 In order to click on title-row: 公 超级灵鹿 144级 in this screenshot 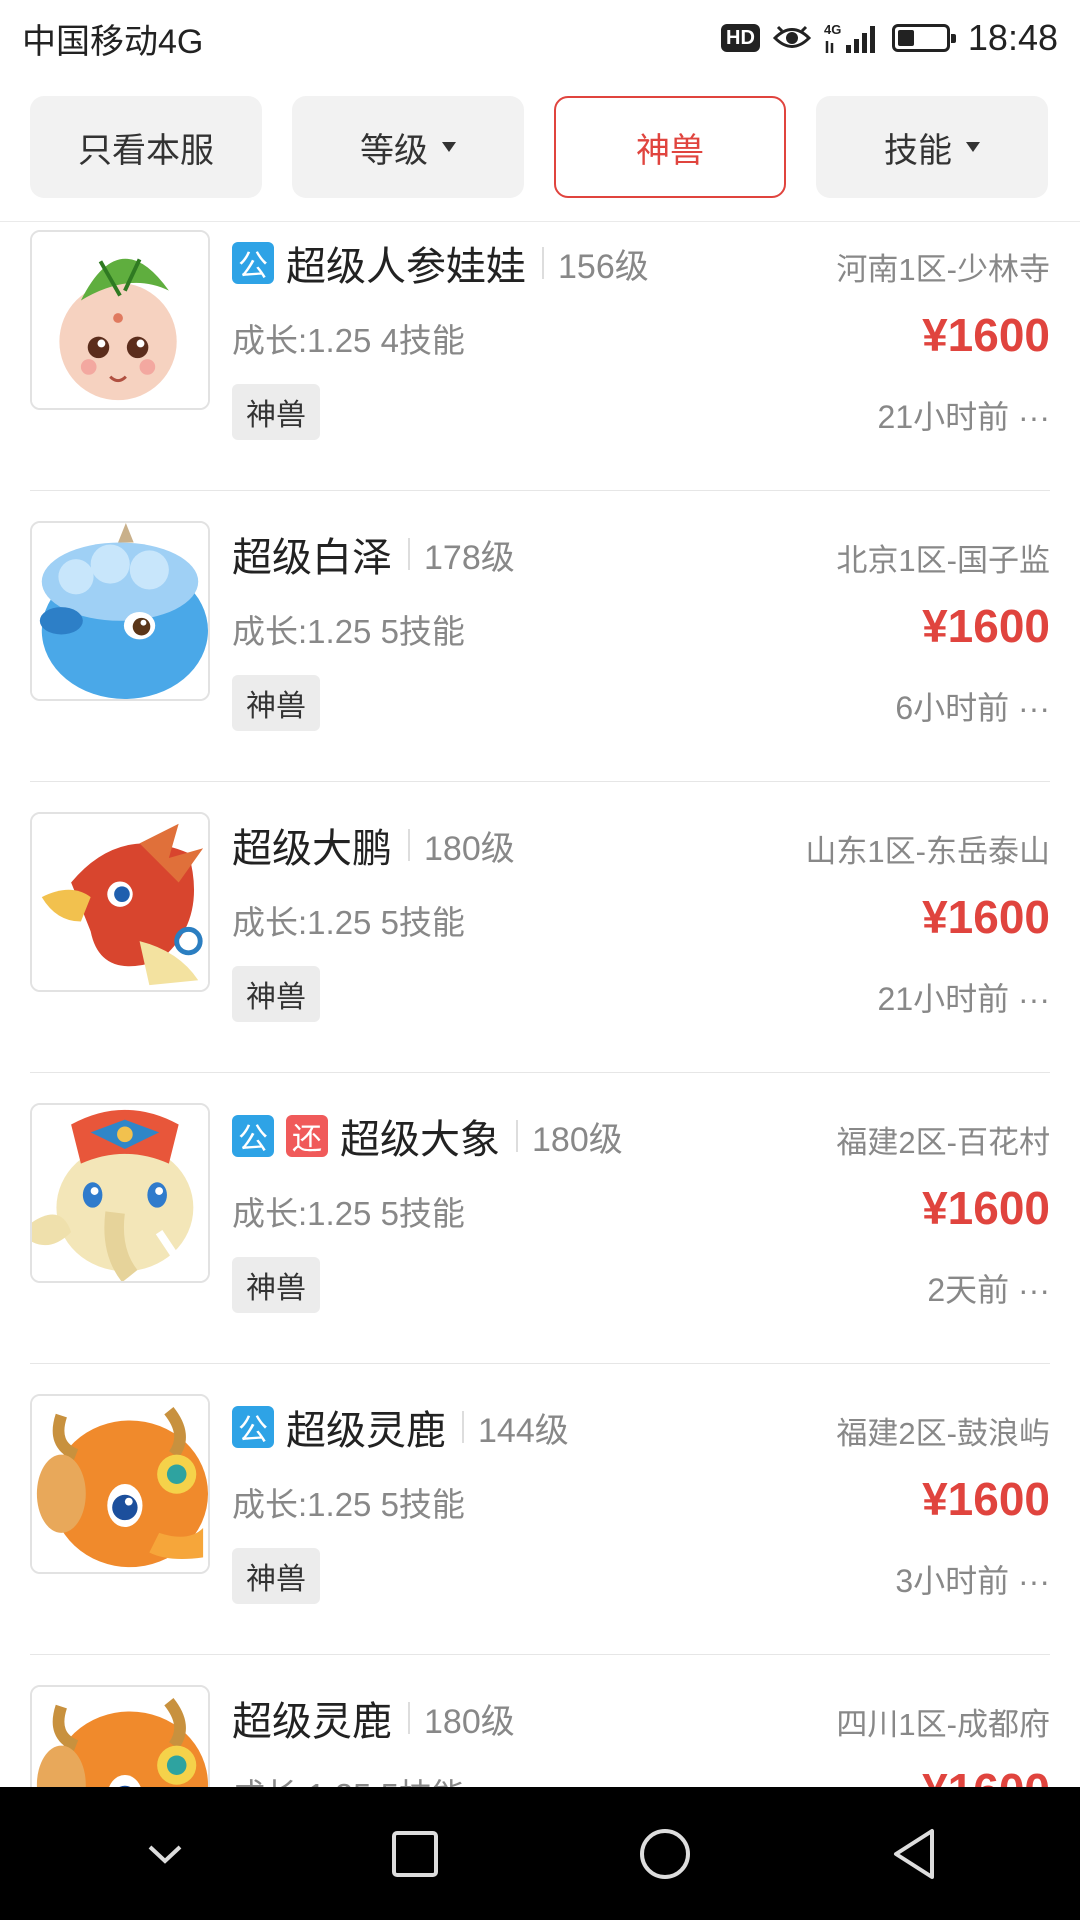, I will do `click(400, 1427)`.